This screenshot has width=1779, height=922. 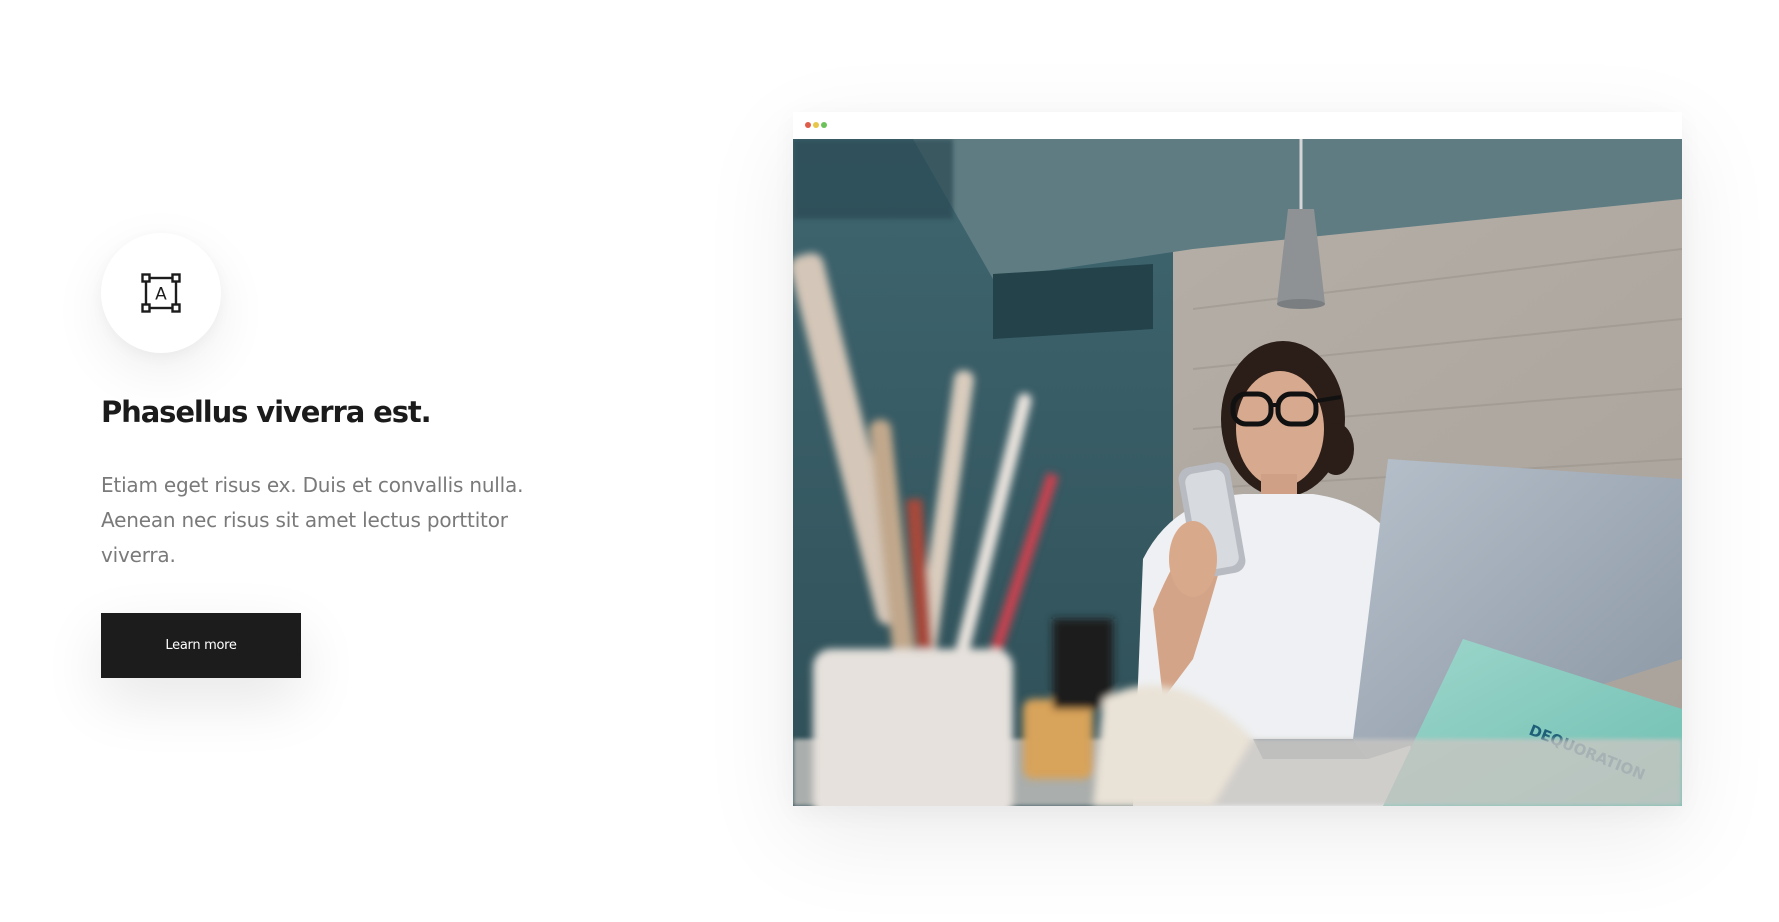 I want to click on learn-more-button: Learn more, so click(x=201, y=645).